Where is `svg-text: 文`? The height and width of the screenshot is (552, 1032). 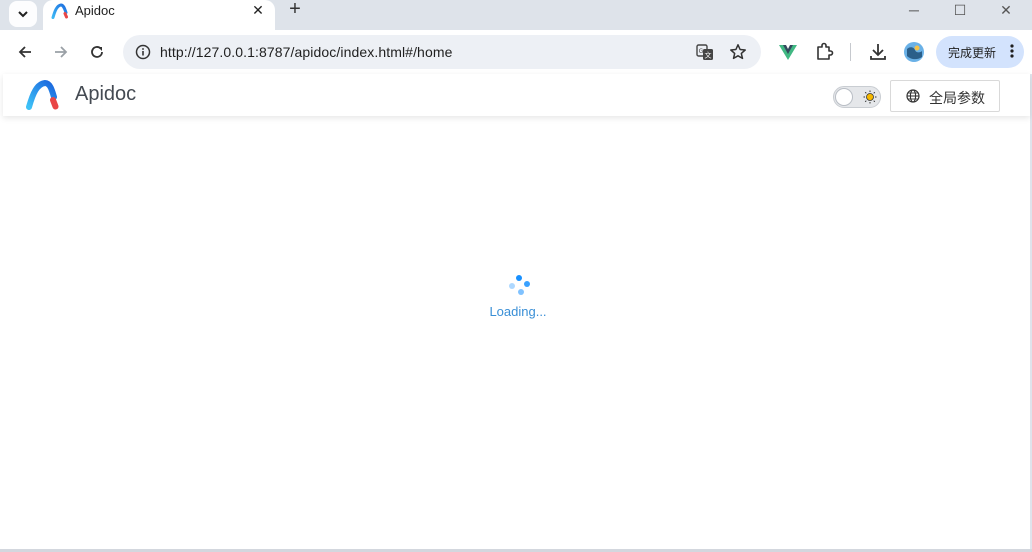 svg-text: 文 is located at coordinates (708, 55).